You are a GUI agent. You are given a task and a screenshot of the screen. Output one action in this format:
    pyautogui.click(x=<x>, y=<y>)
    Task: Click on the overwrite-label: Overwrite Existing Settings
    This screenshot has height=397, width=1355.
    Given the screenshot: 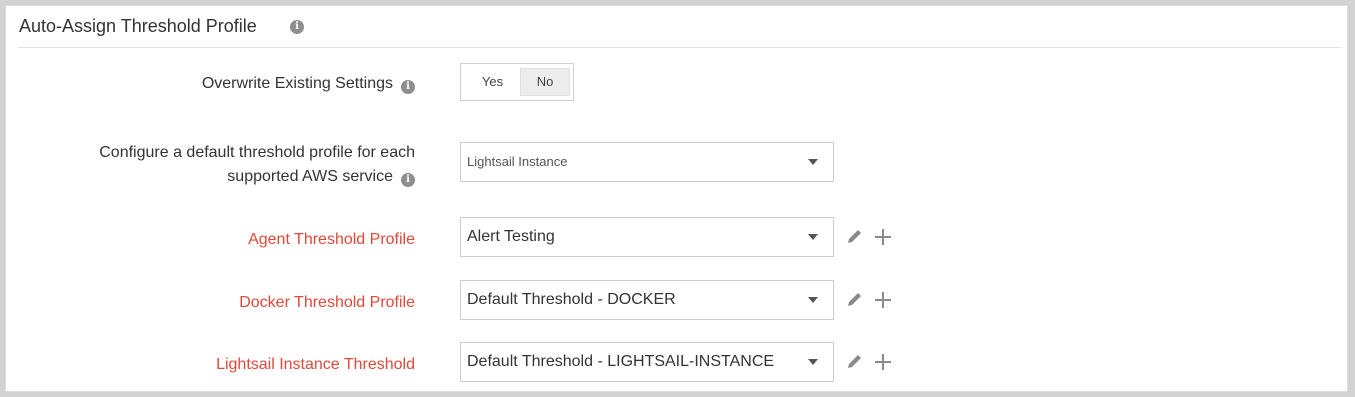 What is the action you would take?
    pyautogui.click(x=297, y=83)
    